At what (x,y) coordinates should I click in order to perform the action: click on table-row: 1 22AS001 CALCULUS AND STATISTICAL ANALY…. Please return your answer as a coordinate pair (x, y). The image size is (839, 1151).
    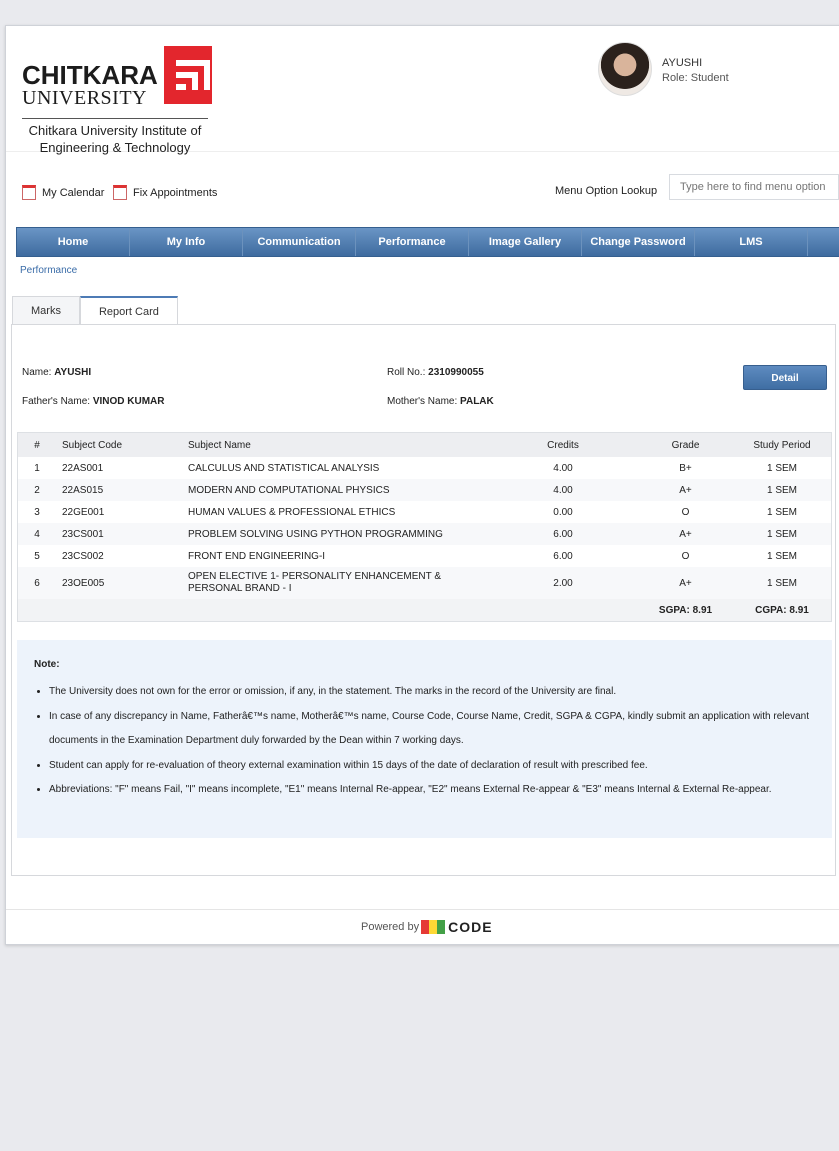
    Looking at the image, I should click on (415, 468).